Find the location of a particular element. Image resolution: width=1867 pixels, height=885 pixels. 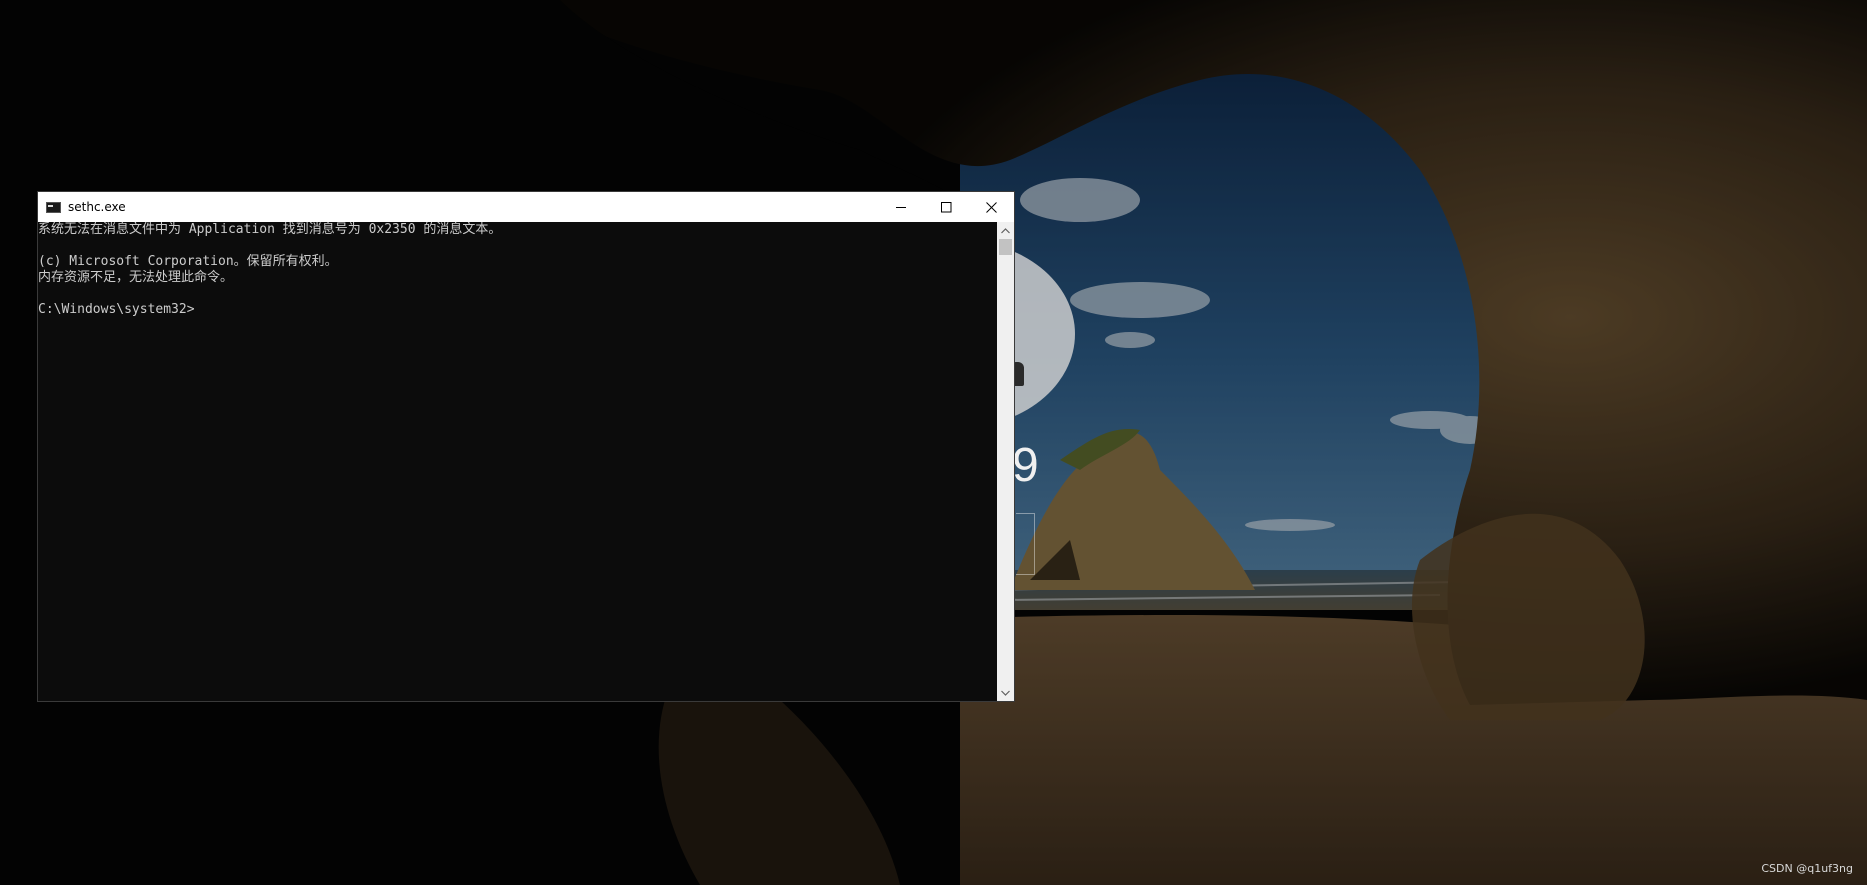

scroll-down-button is located at coordinates (1005, 692).